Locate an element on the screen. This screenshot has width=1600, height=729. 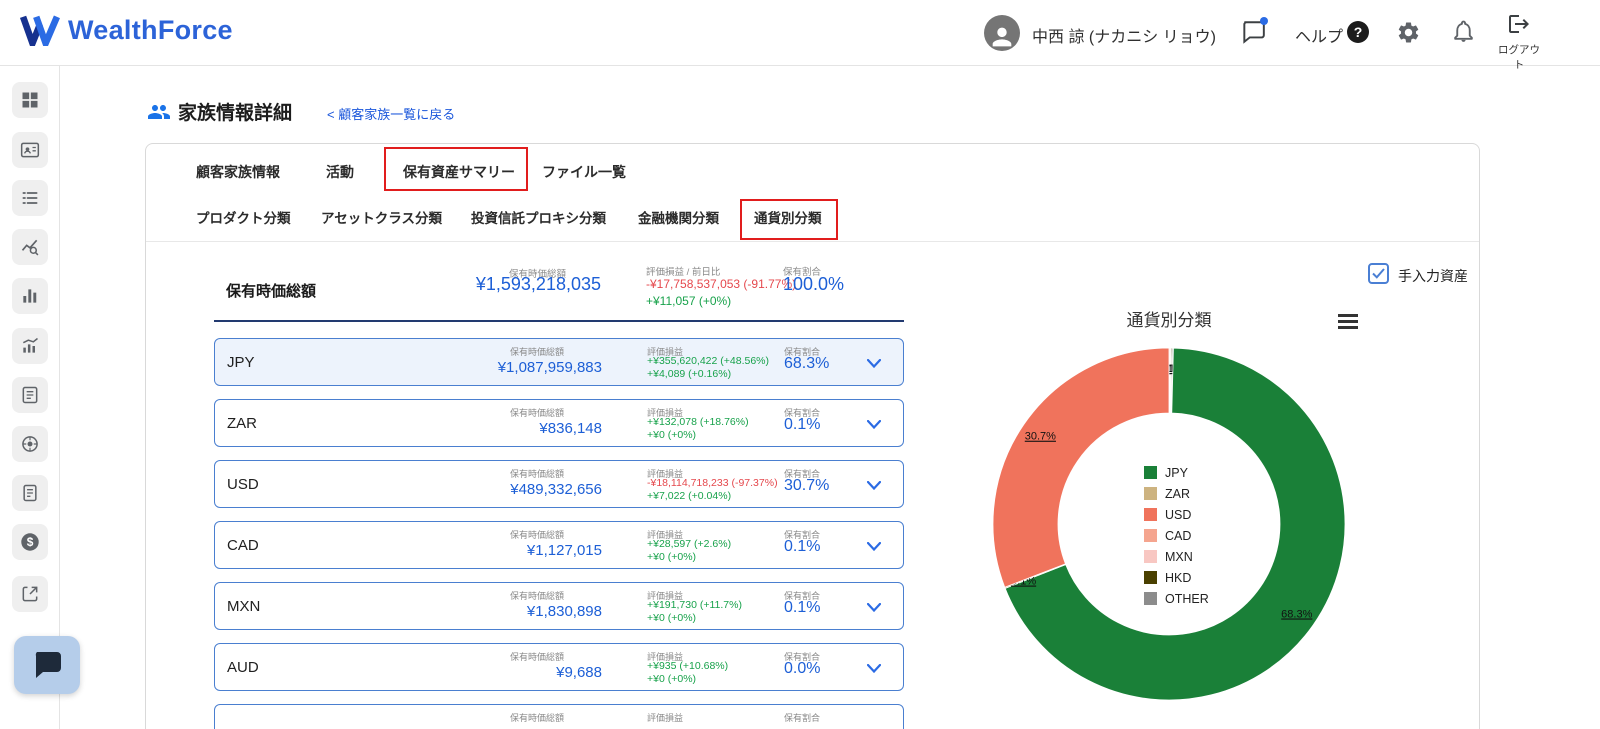
contact-card-icon is located at coordinates (30, 150).